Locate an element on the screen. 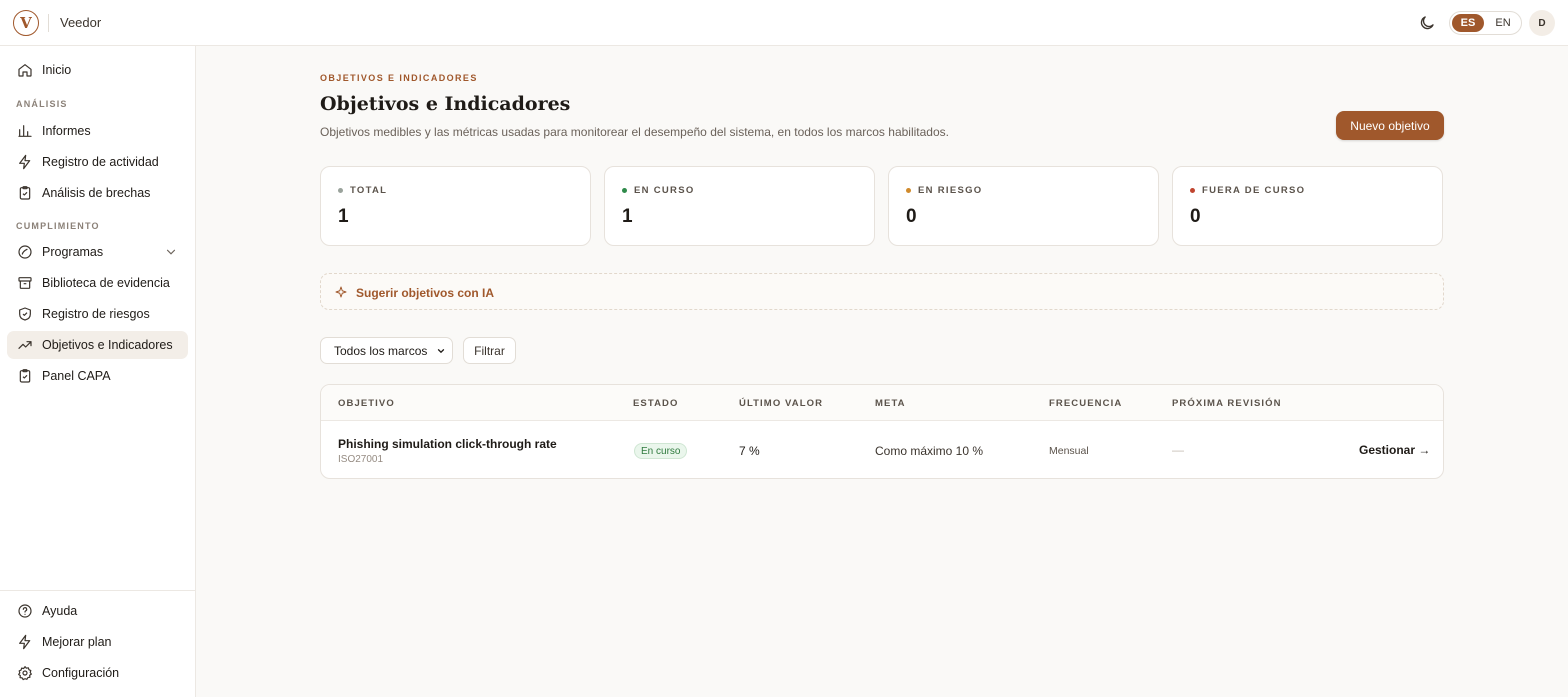 This screenshot has height=697, width=1568. sidebar-item-label: Mejorar plan is located at coordinates (77, 642).